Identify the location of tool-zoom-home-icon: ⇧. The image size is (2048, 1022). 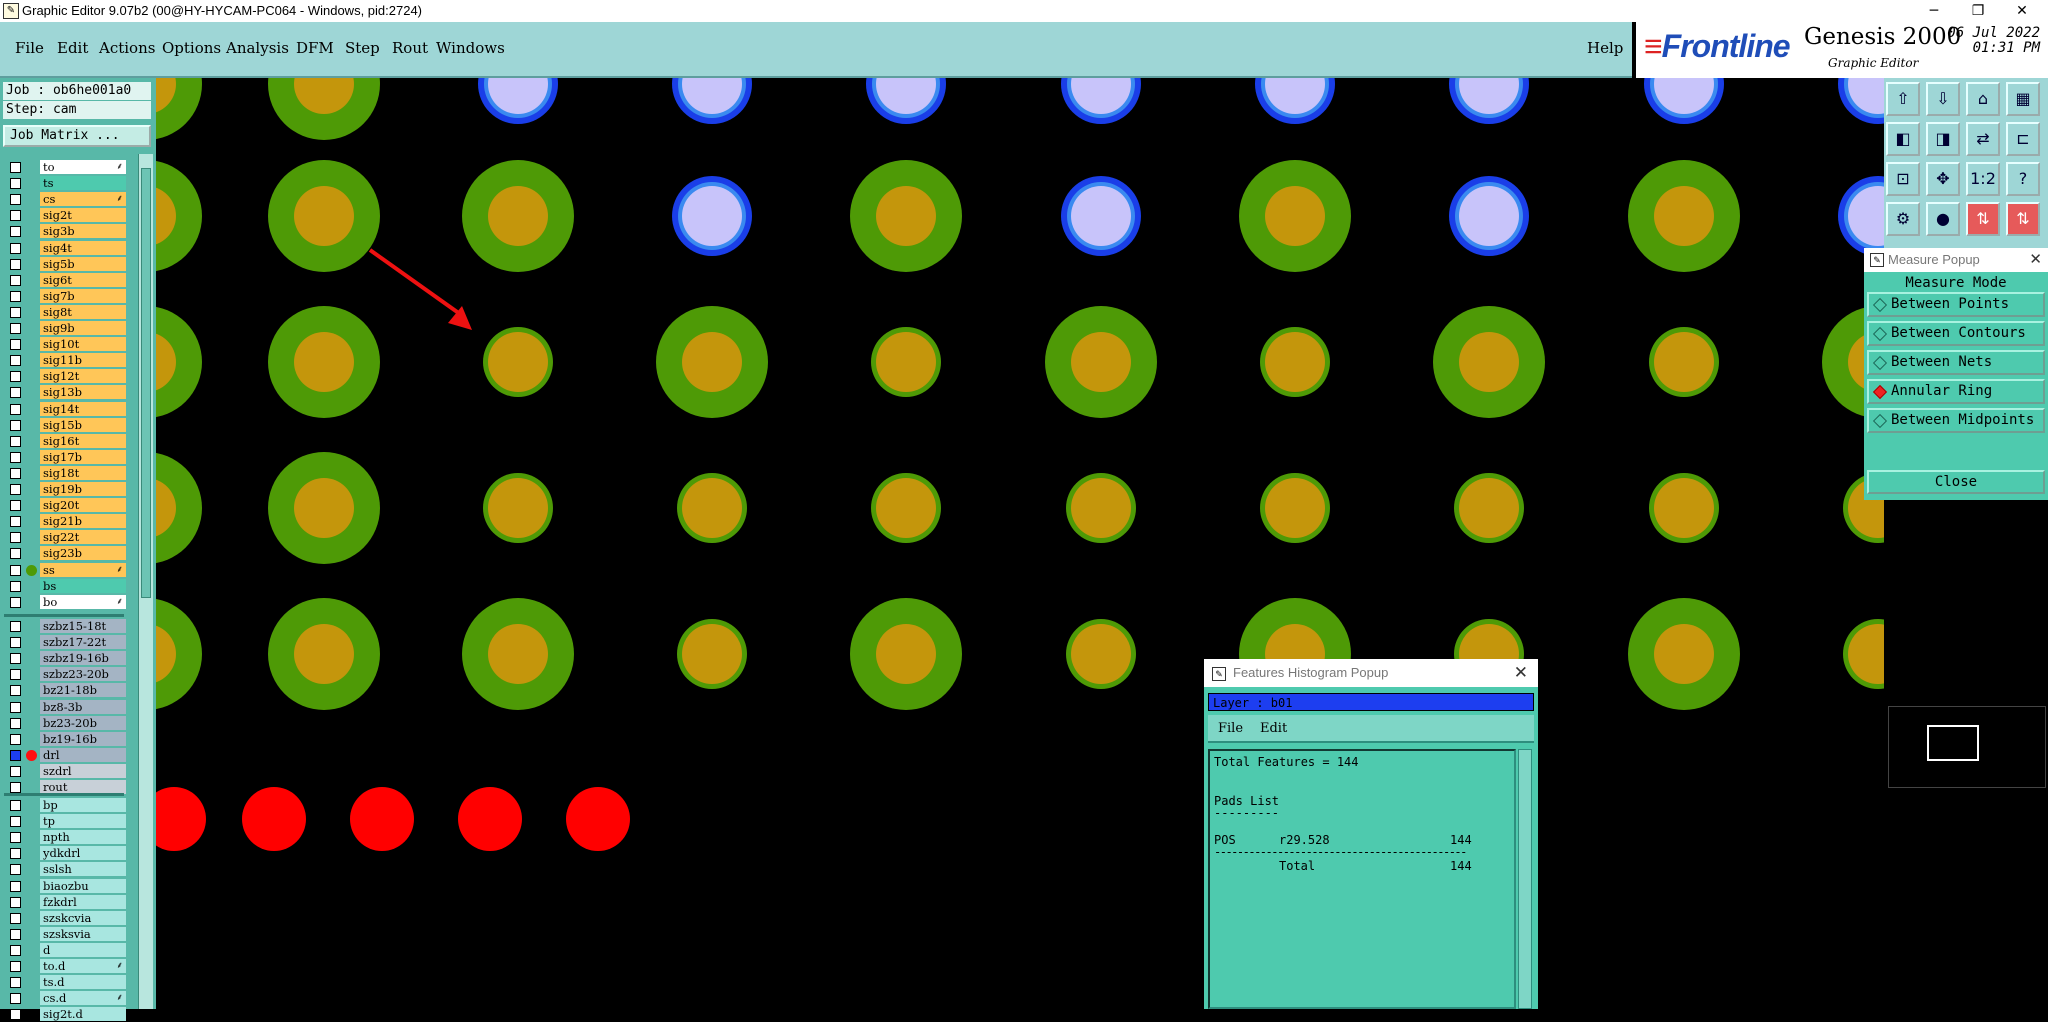
(1903, 99).